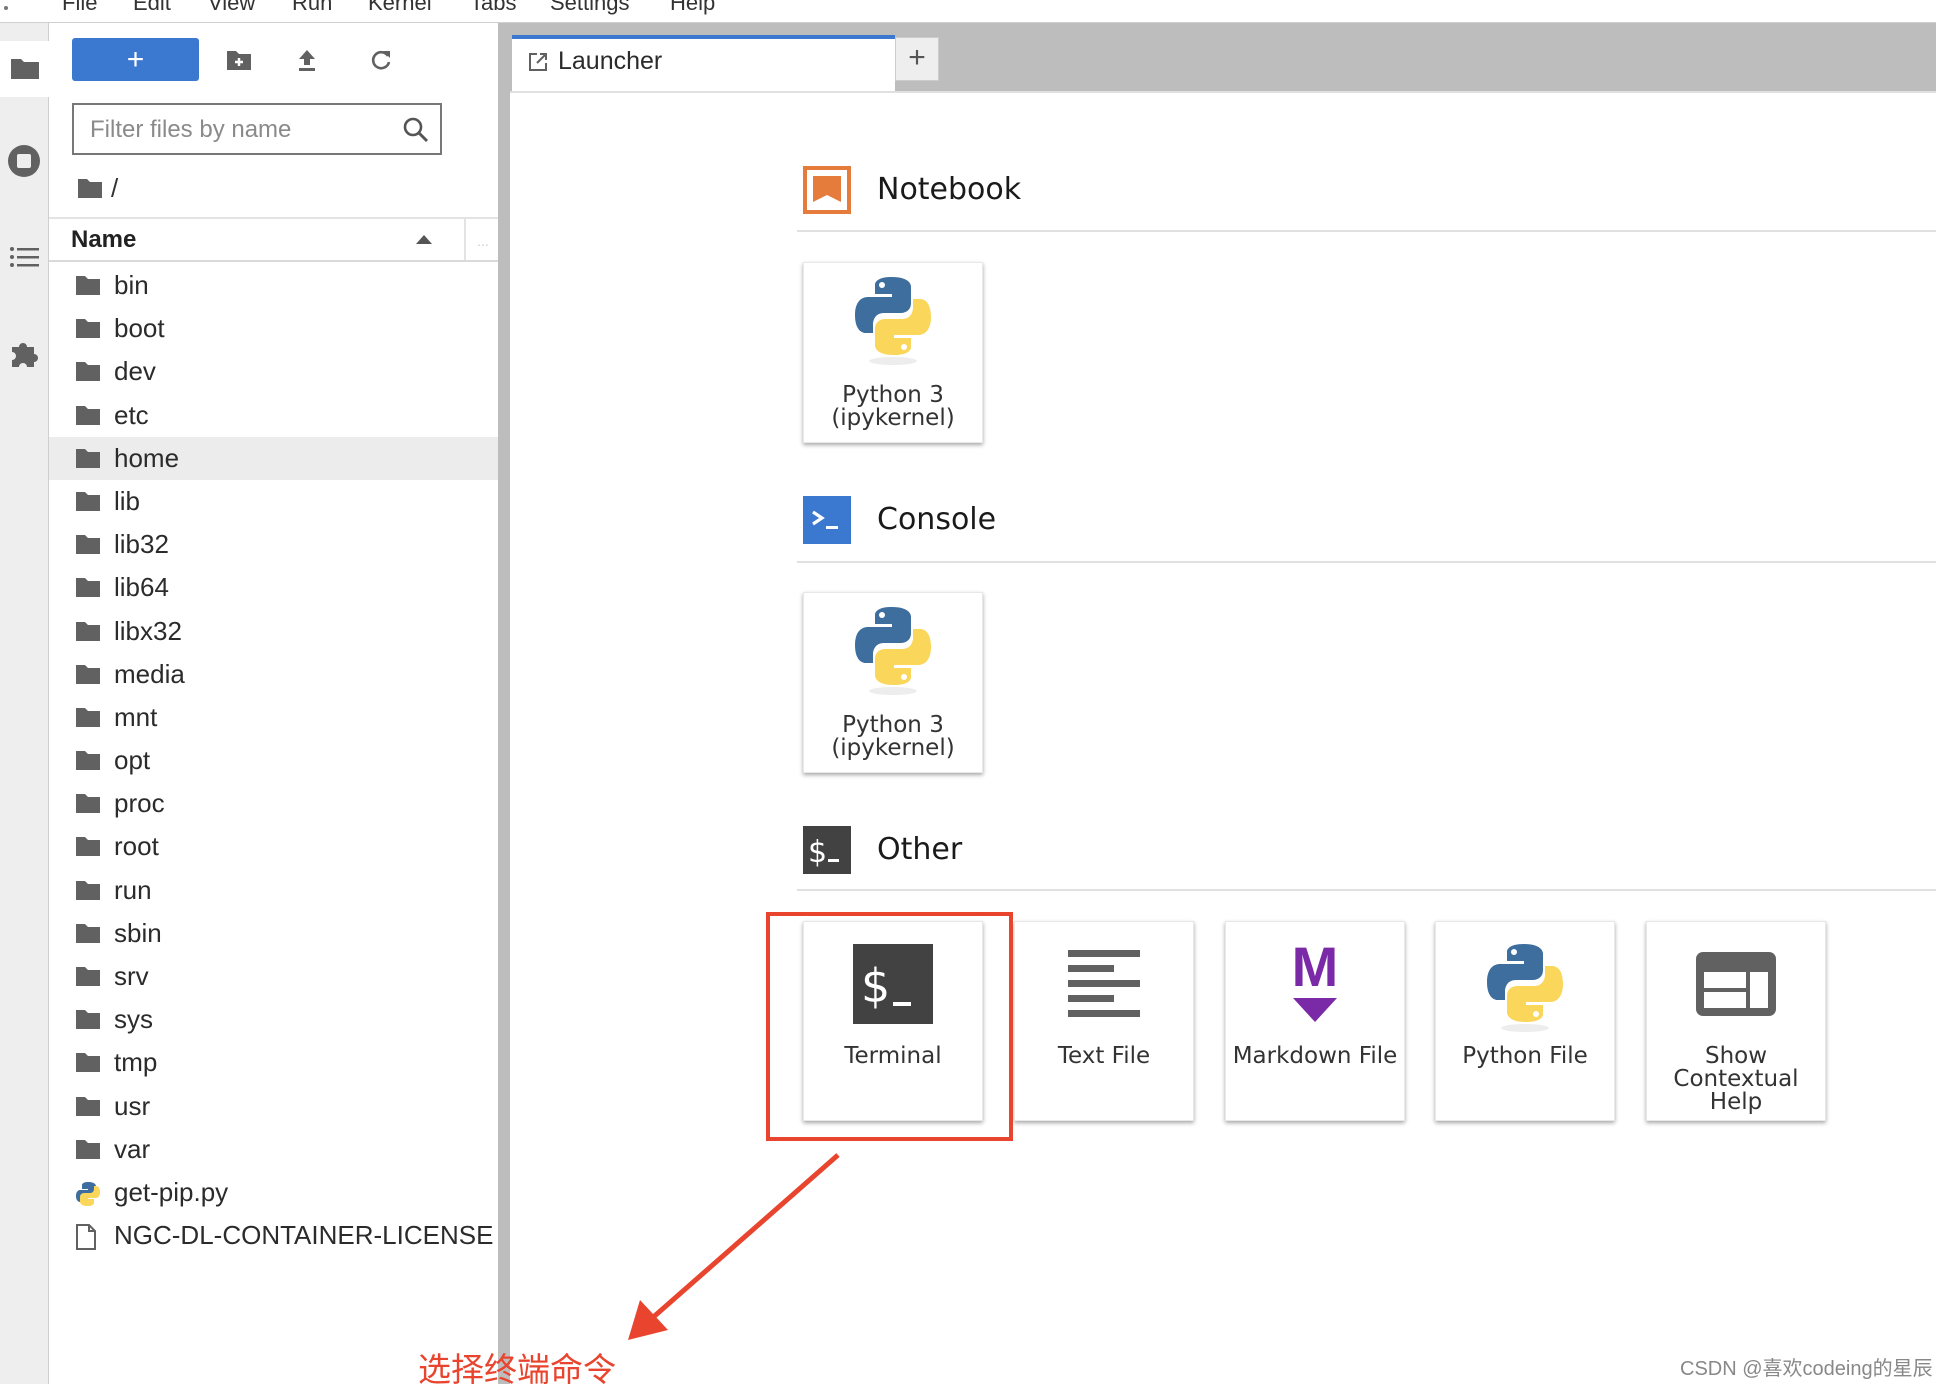  I want to click on file-row: root, so click(273, 846).